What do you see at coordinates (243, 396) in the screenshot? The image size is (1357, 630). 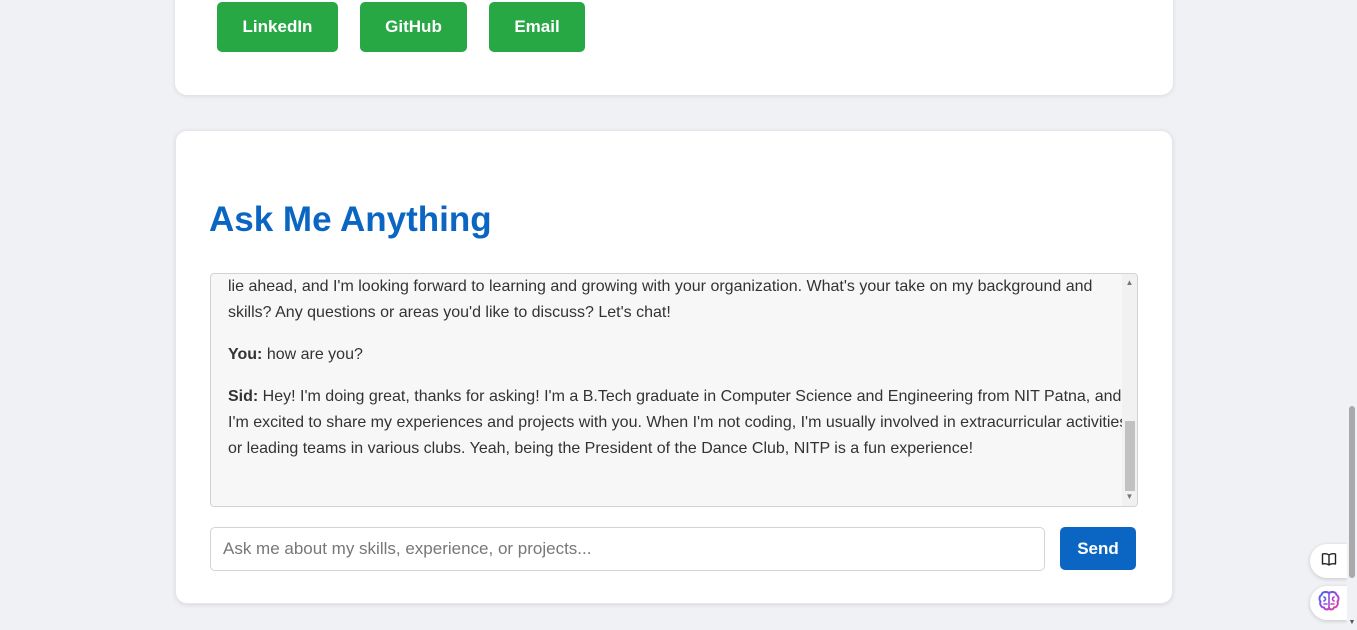 I see `chat-message-sender: Sid:` at bounding box center [243, 396].